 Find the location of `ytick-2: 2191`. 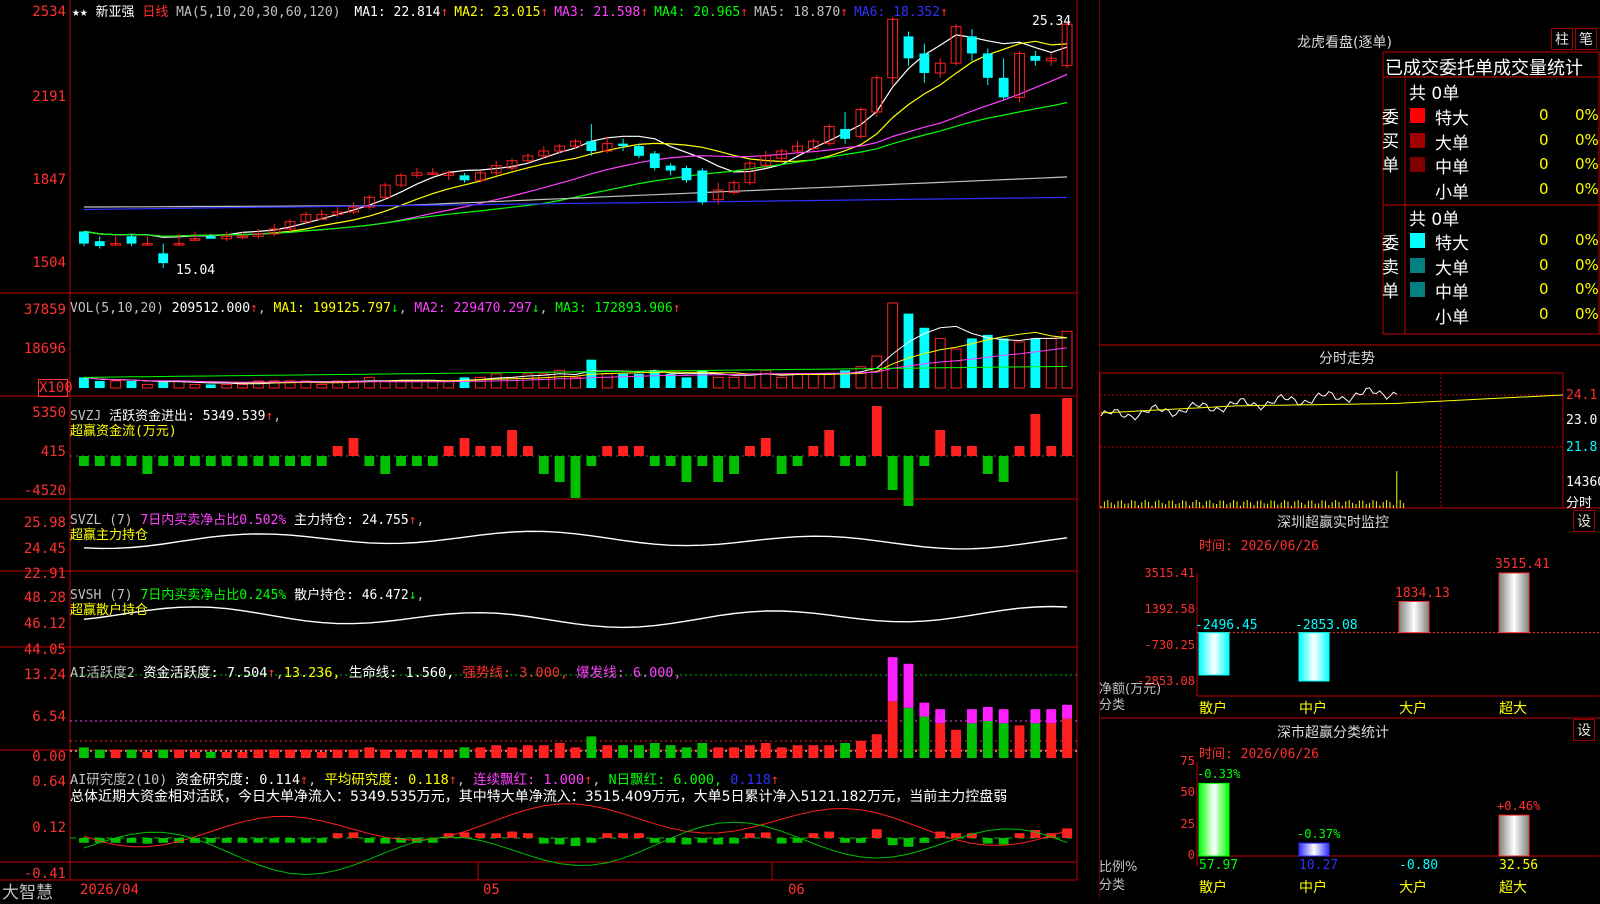

ytick-2: 2191 is located at coordinates (49, 97).